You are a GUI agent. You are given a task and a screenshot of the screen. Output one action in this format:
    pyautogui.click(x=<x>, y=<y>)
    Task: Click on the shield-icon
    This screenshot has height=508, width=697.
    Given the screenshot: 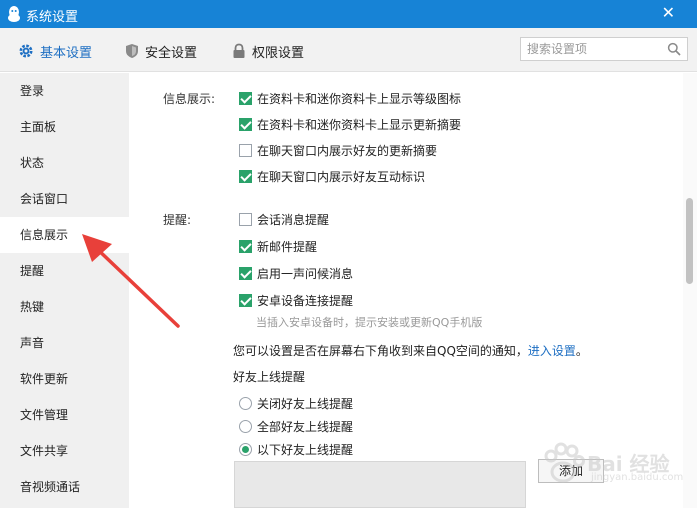 What is the action you would take?
    pyautogui.click(x=132, y=51)
    